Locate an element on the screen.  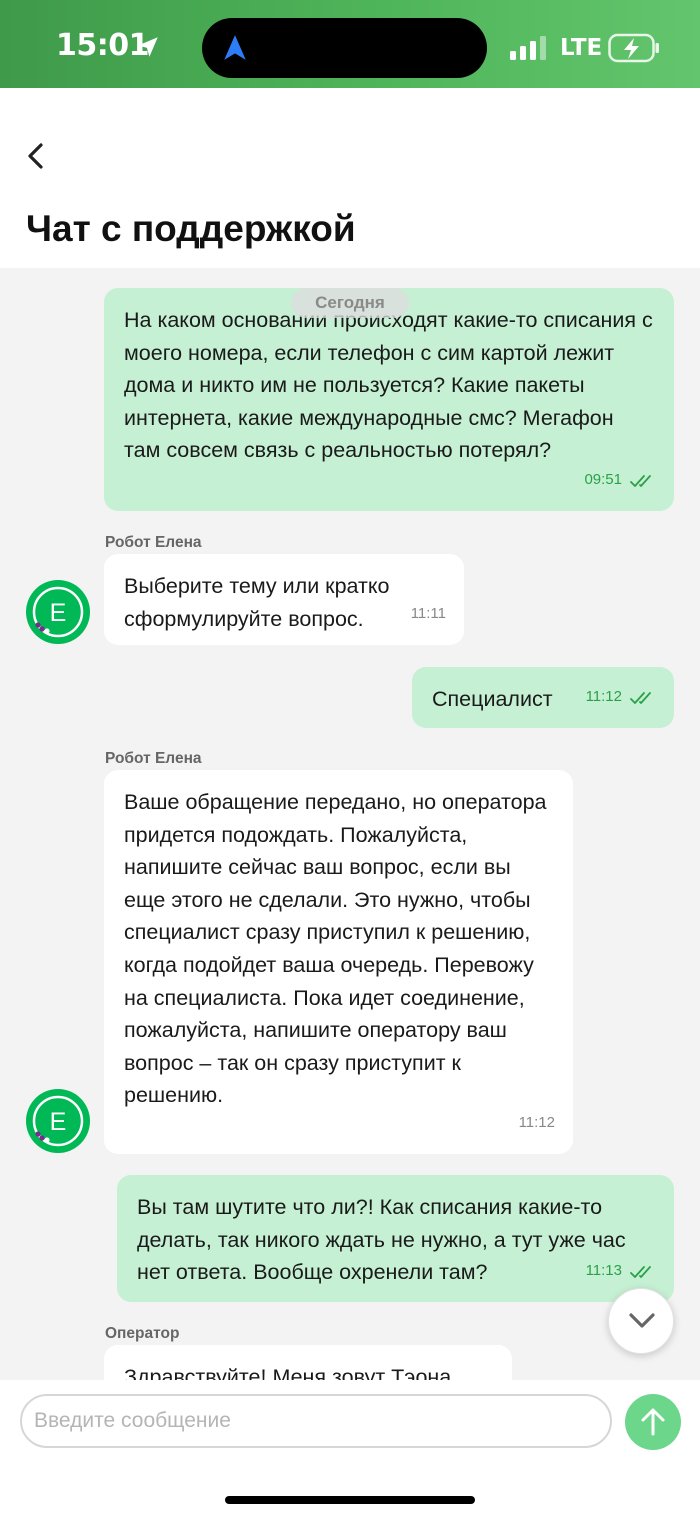
date-separator: Сегодня is located at coordinates (350, 303).